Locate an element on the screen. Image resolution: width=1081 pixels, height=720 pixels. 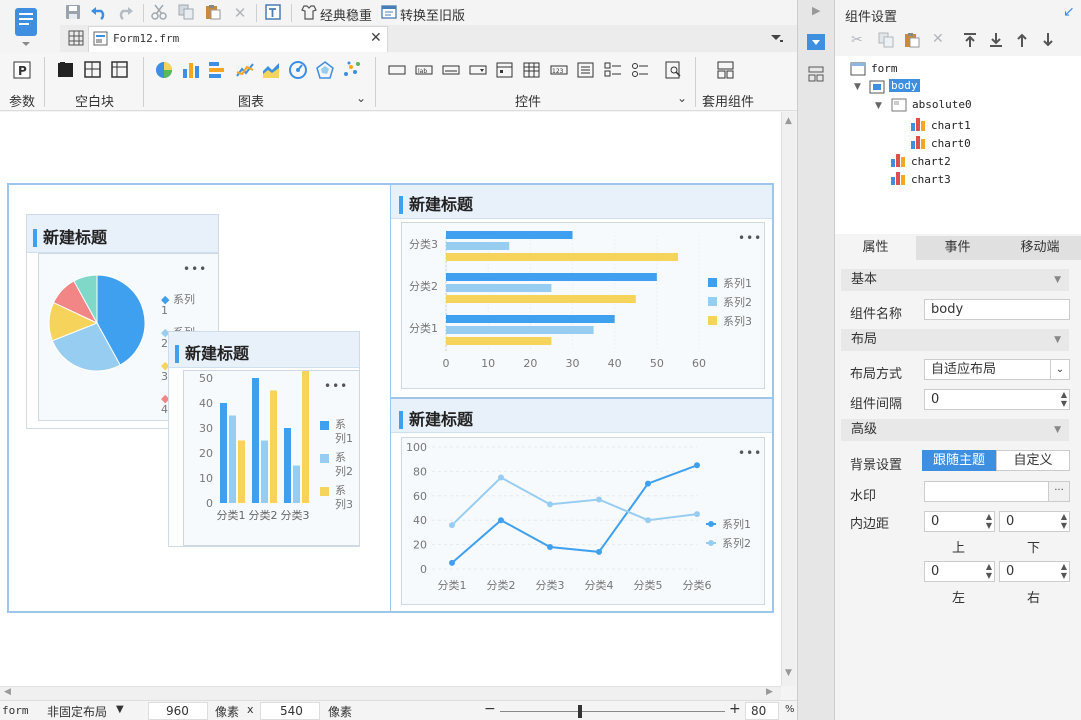
scroll-up-icon: ▲ is located at coordinates (788, 121).